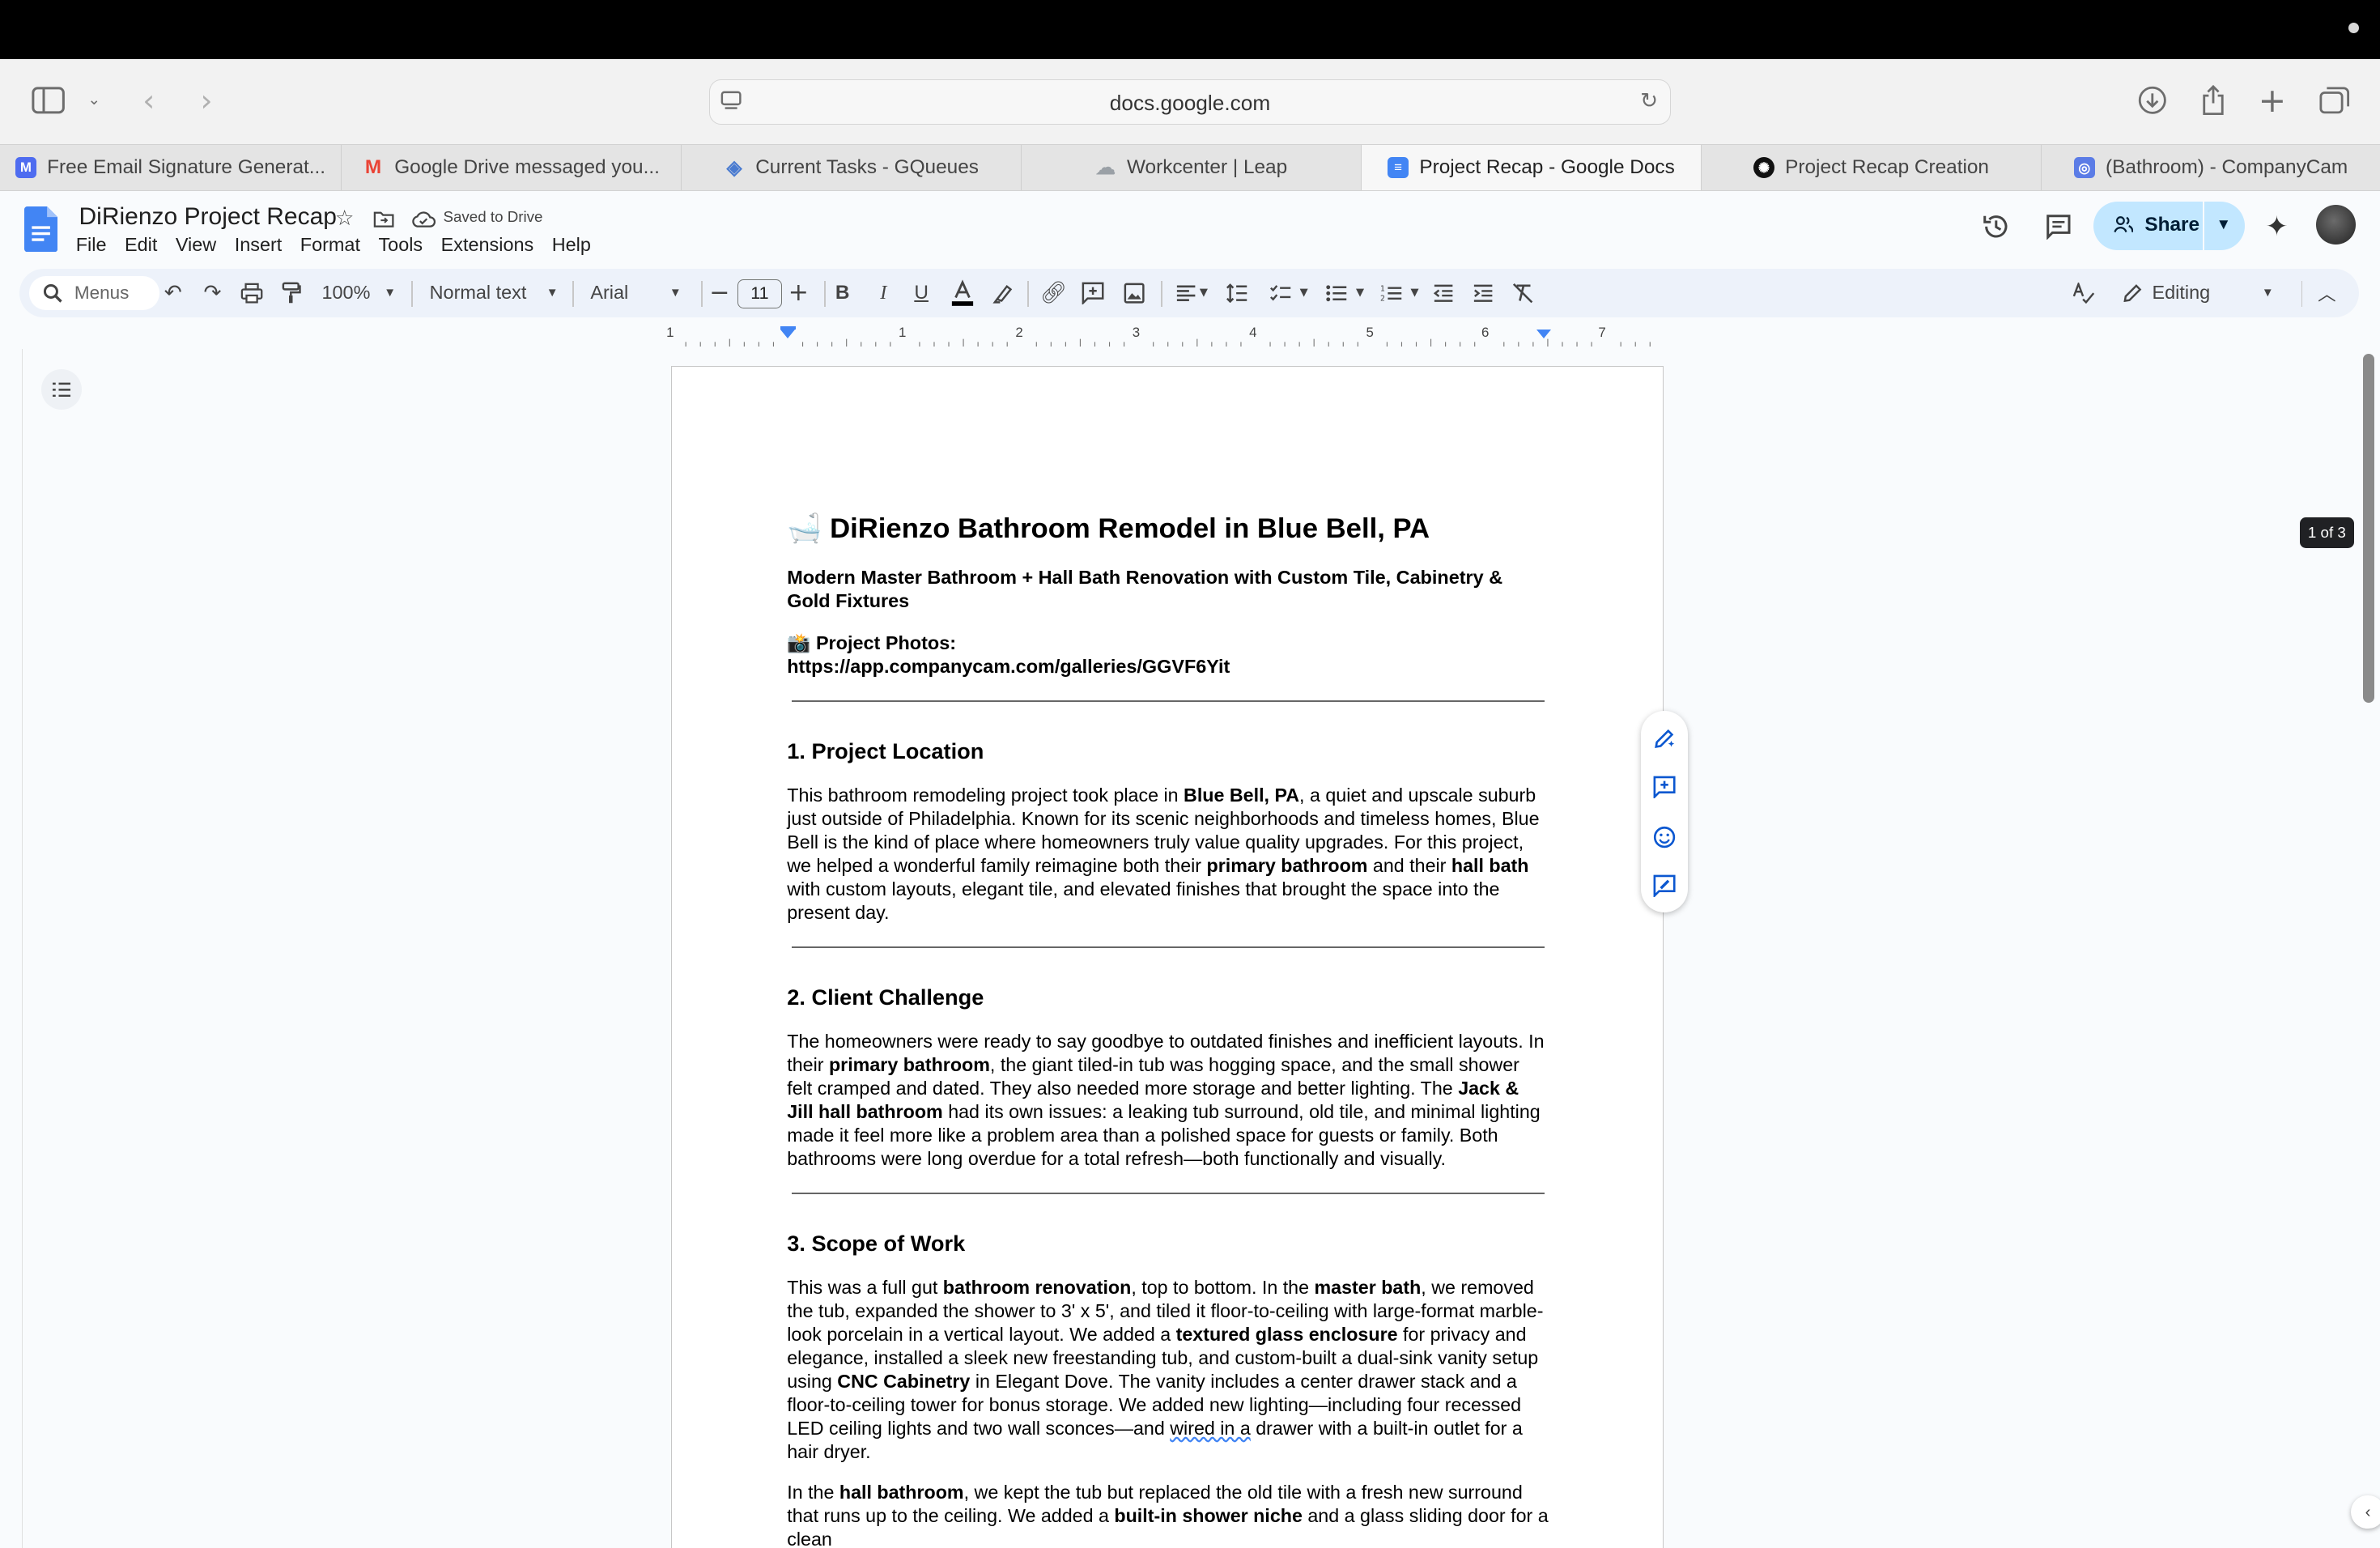 This screenshot has width=2380, height=1548. What do you see at coordinates (330, 245) in the screenshot?
I see `menu-format: Format` at bounding box center [330, 245].